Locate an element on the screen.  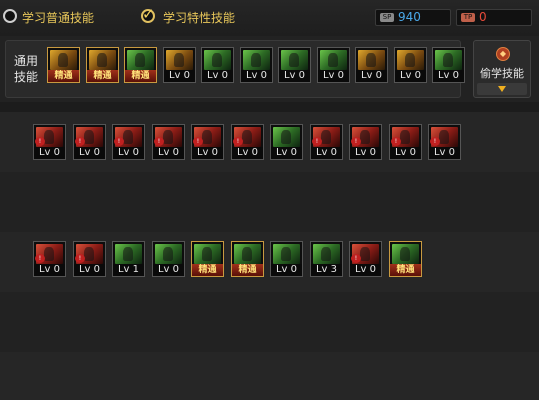
skill-slot: Lv 3 is located at coordinates (326, 259).